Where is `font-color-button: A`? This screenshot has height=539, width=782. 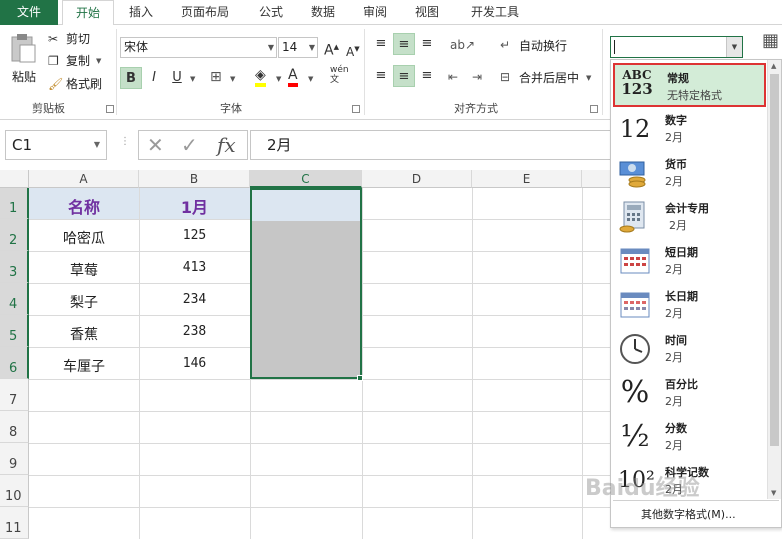 font-color-button: A is located at coordinates (293, 77).